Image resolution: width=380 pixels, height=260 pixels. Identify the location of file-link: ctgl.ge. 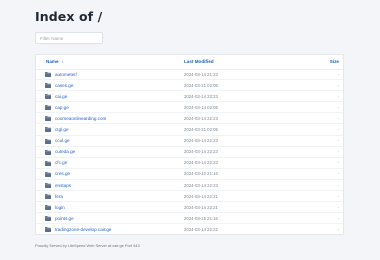
(62, 130).